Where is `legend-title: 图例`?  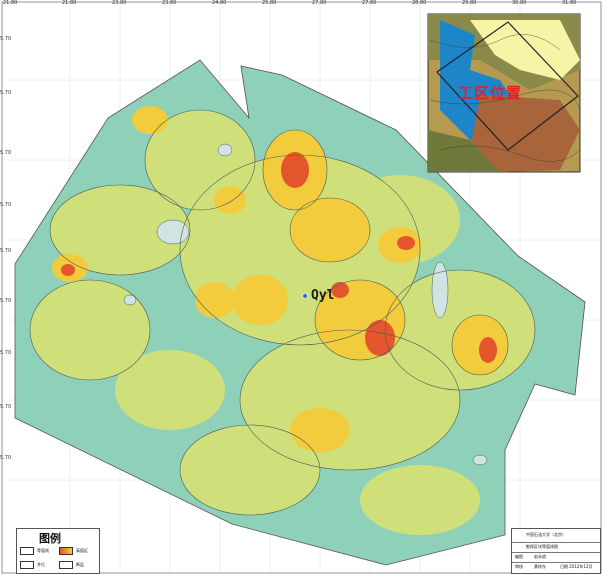 legend-title: 图例 is located at coordinates (50, 538).